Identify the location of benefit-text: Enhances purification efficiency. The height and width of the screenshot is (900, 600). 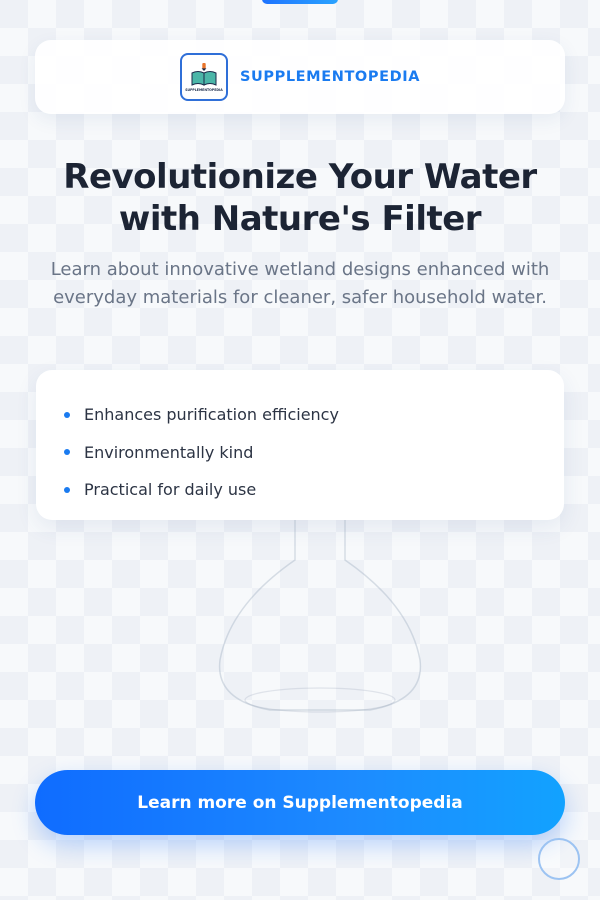
(211, 415).